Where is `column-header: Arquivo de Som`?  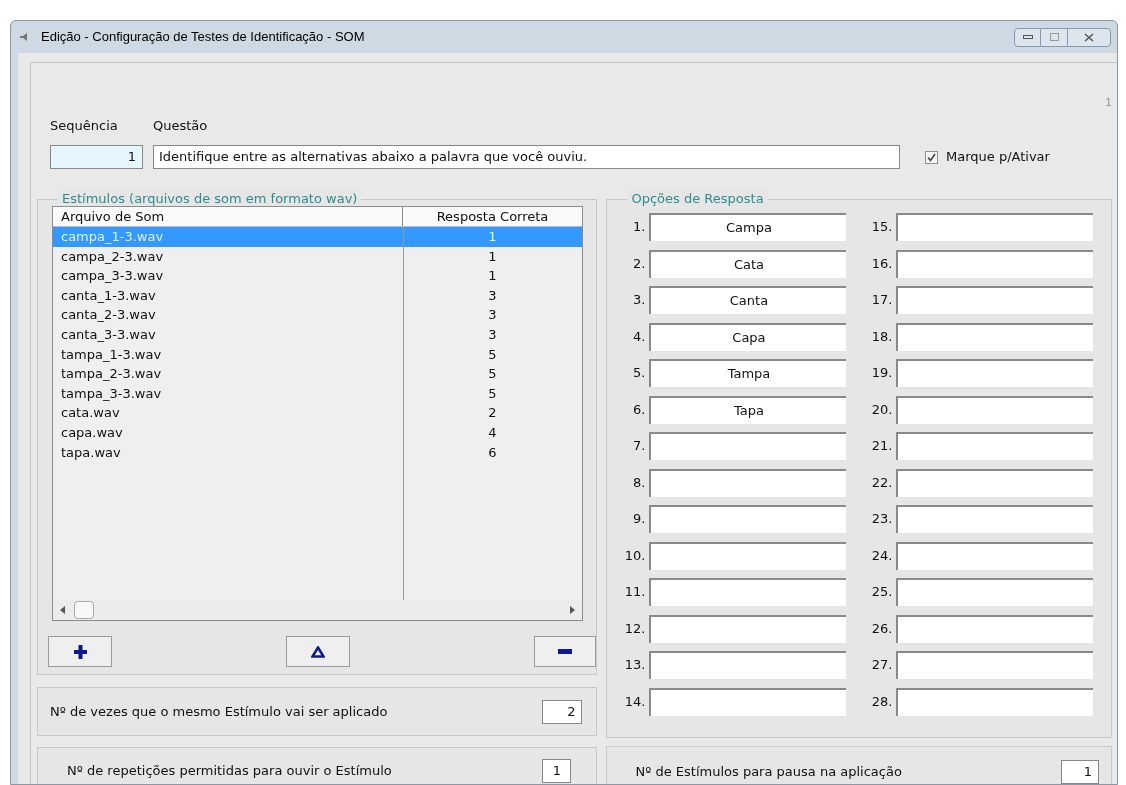
column-header: Arquivo de Som is located at coordinates (228, 216).